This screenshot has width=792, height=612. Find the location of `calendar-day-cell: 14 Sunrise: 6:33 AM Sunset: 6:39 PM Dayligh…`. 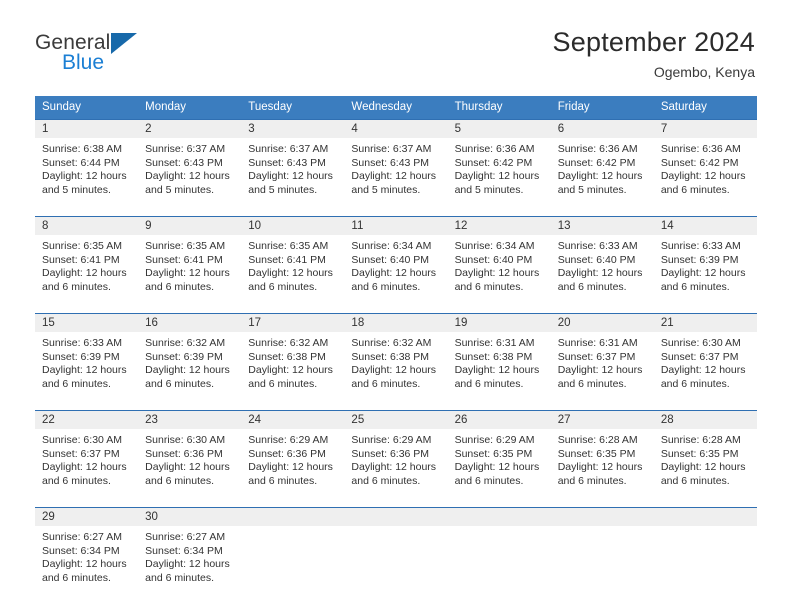

calendar-day-cell: 14 Sunrise: 6:33 AM Sunset: 6:39 PM Dayligh… is located at coordinates (705, 260).